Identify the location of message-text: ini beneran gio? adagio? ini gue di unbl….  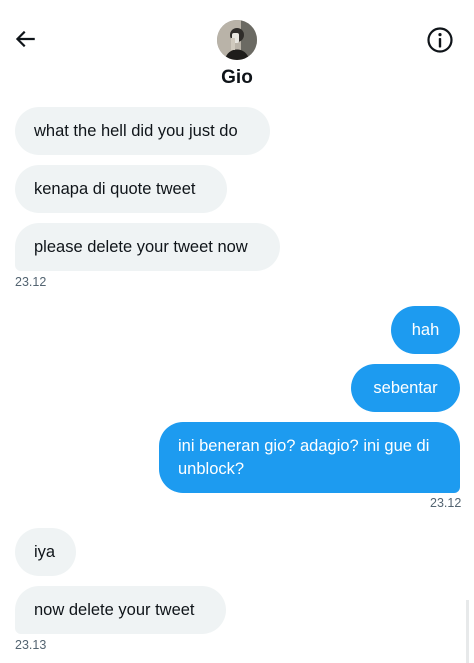
(304, 457).